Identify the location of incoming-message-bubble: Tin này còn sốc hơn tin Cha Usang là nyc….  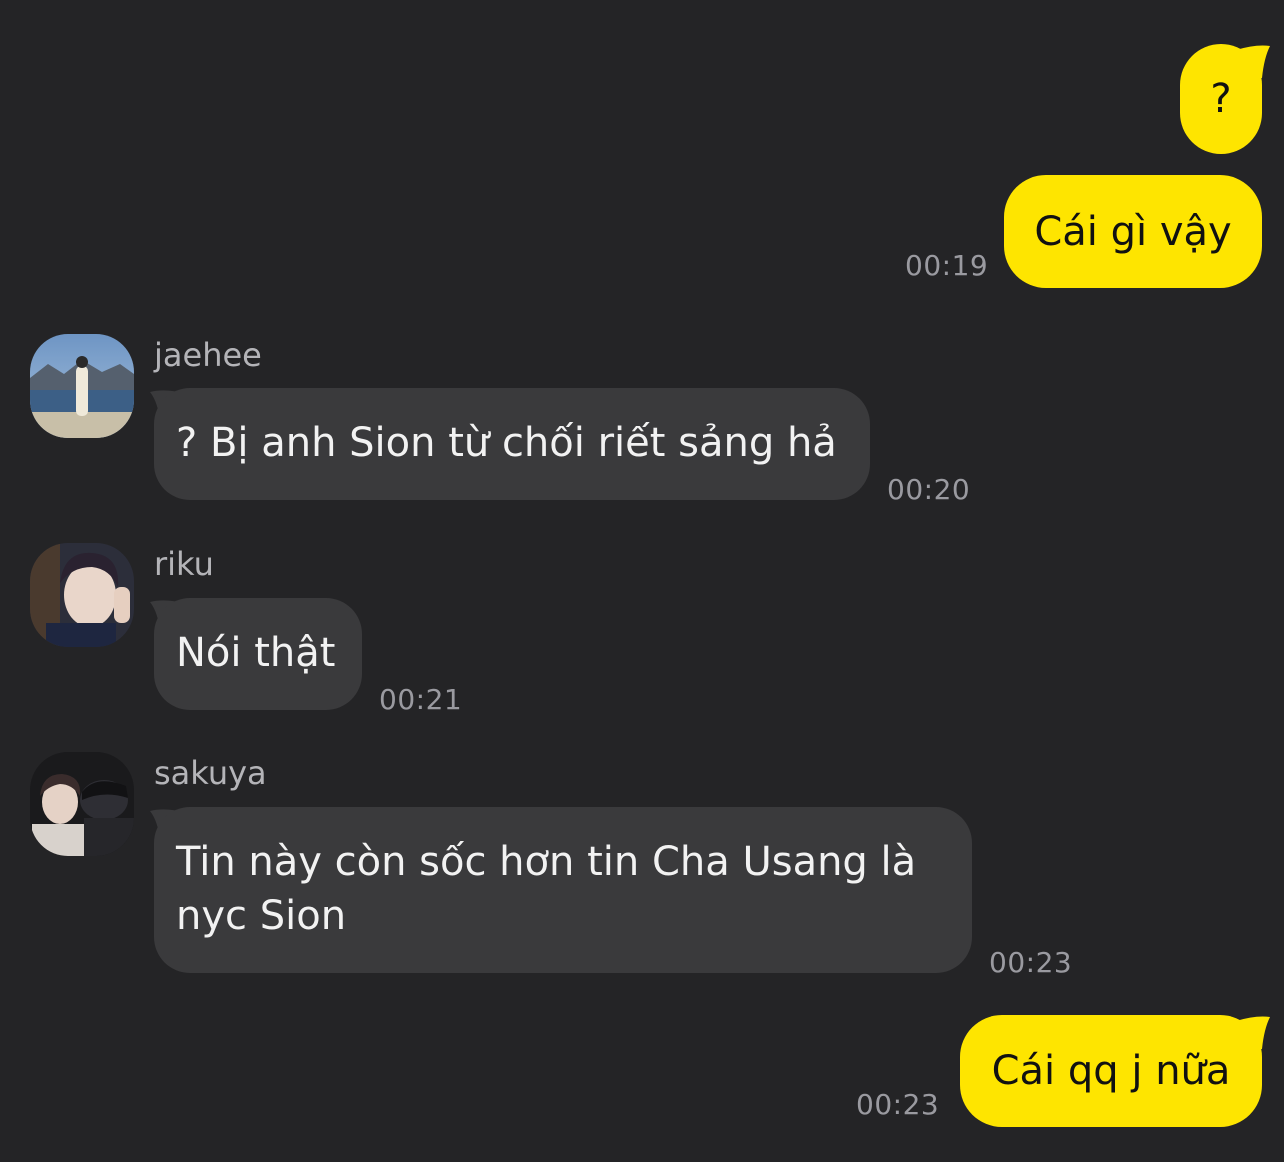
(563, 890).